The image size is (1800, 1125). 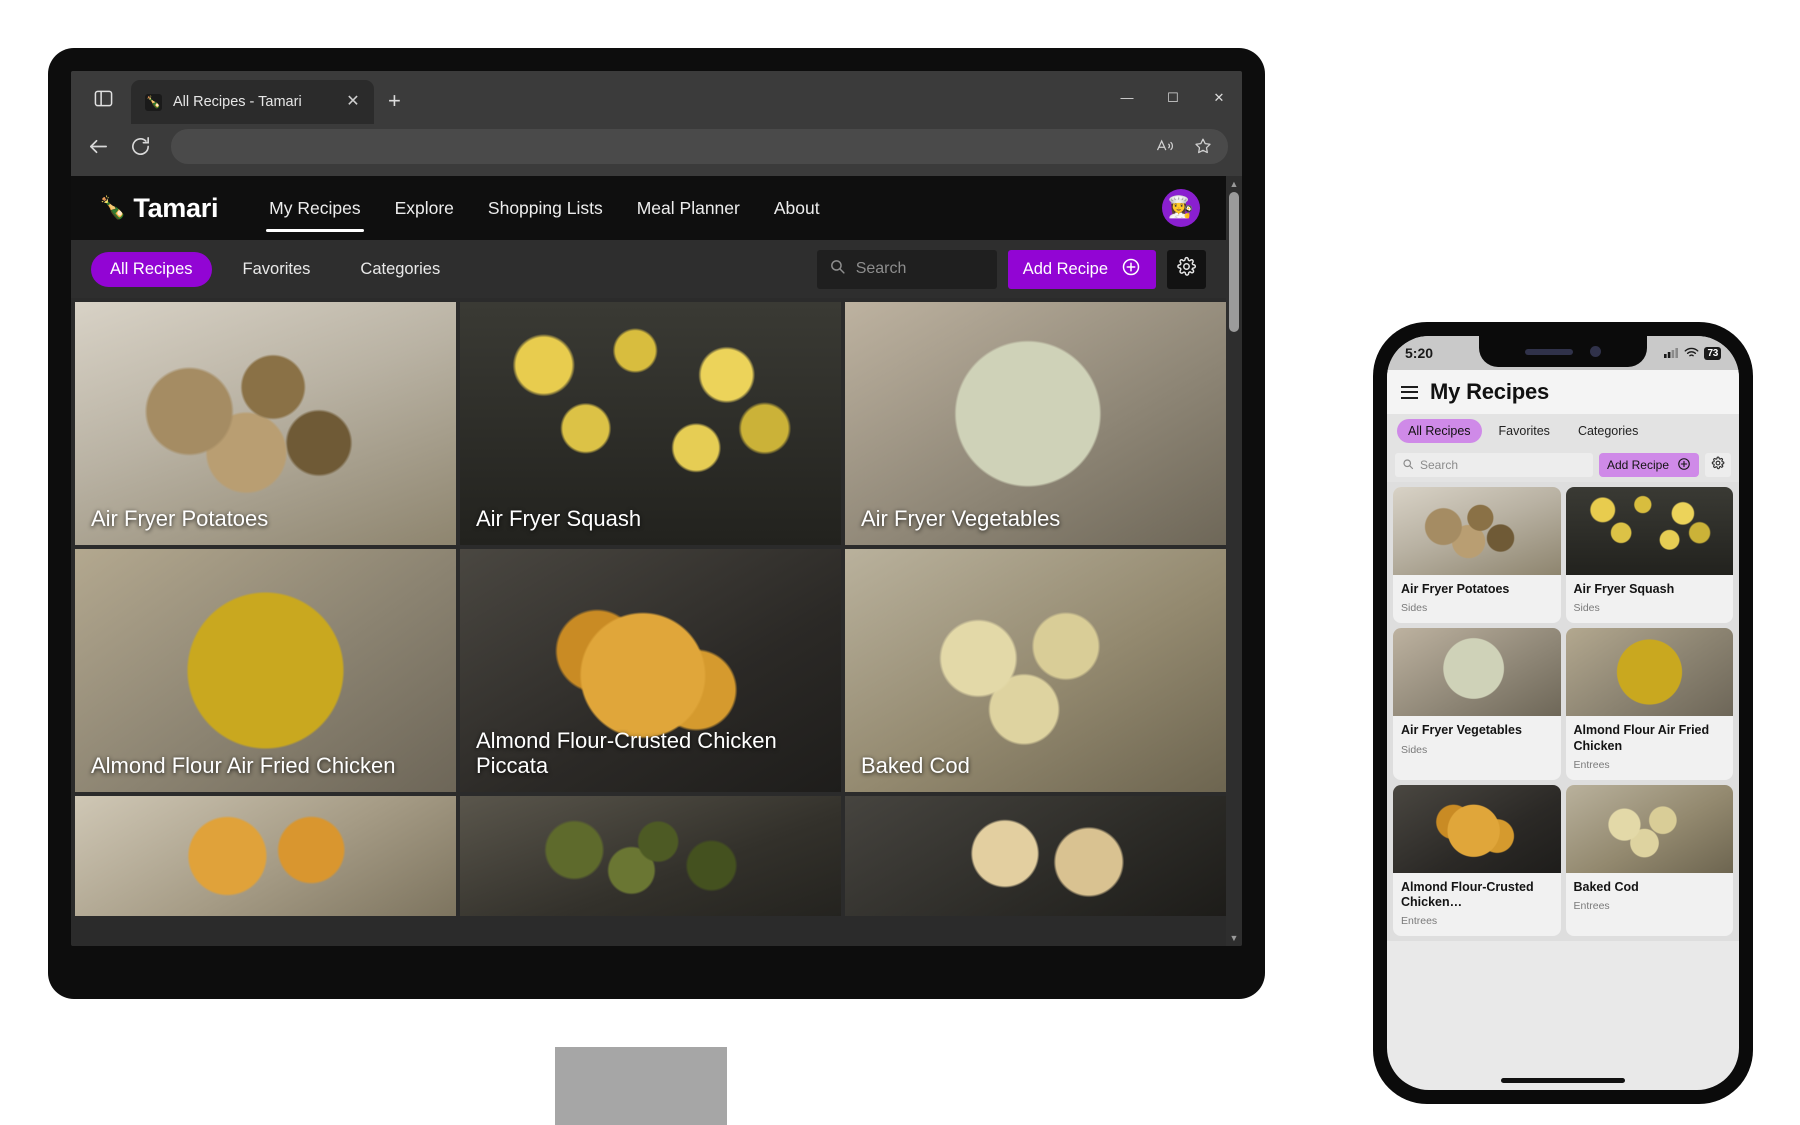 What do you see at coordinates (650, 670) in the screenshot?
I see `recipe-card: Almond Flour-Crusted Chicken Piccata` at bounding box center [650, 670].